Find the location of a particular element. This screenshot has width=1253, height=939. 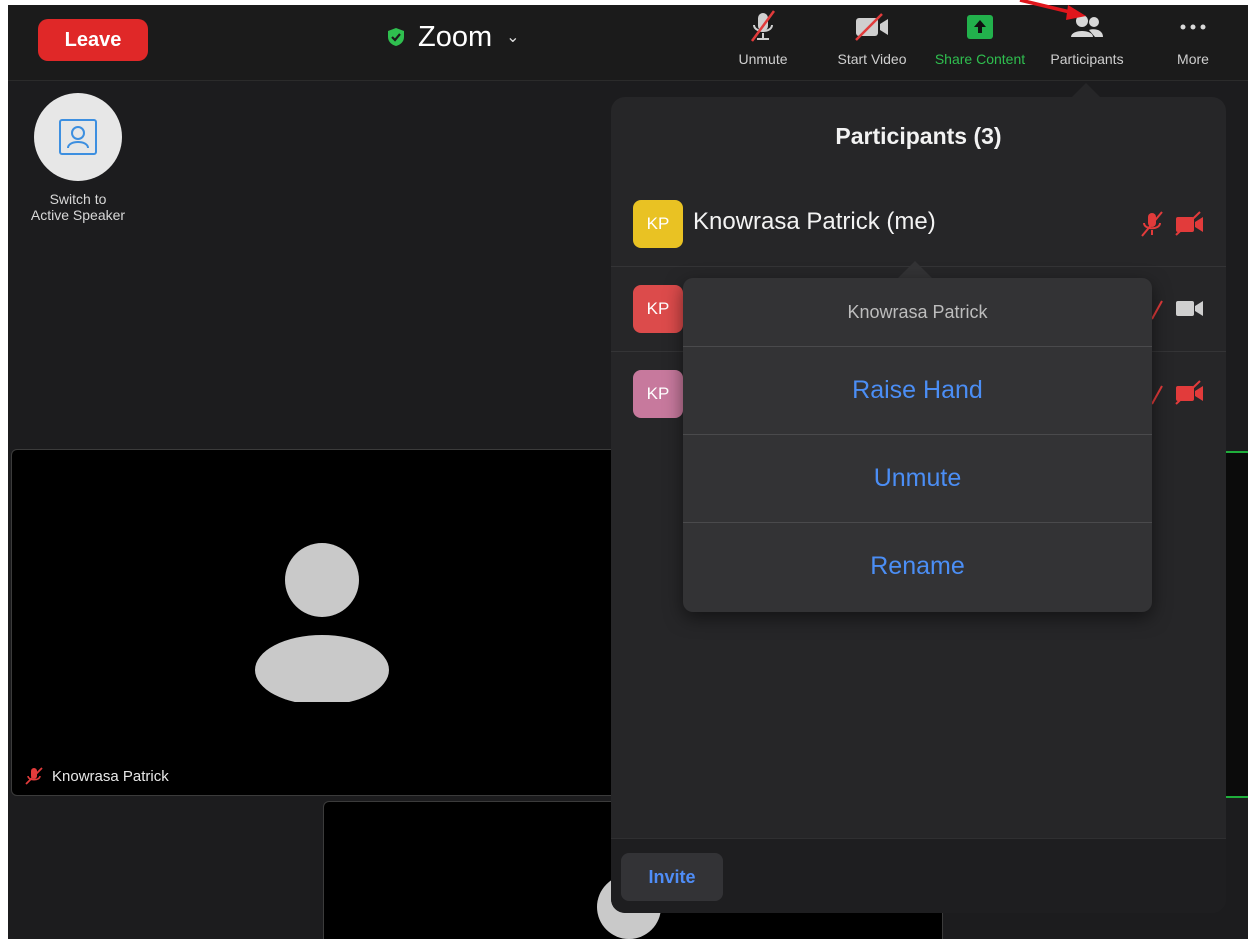

panel-pointer is located at coordinates (1086, 90).